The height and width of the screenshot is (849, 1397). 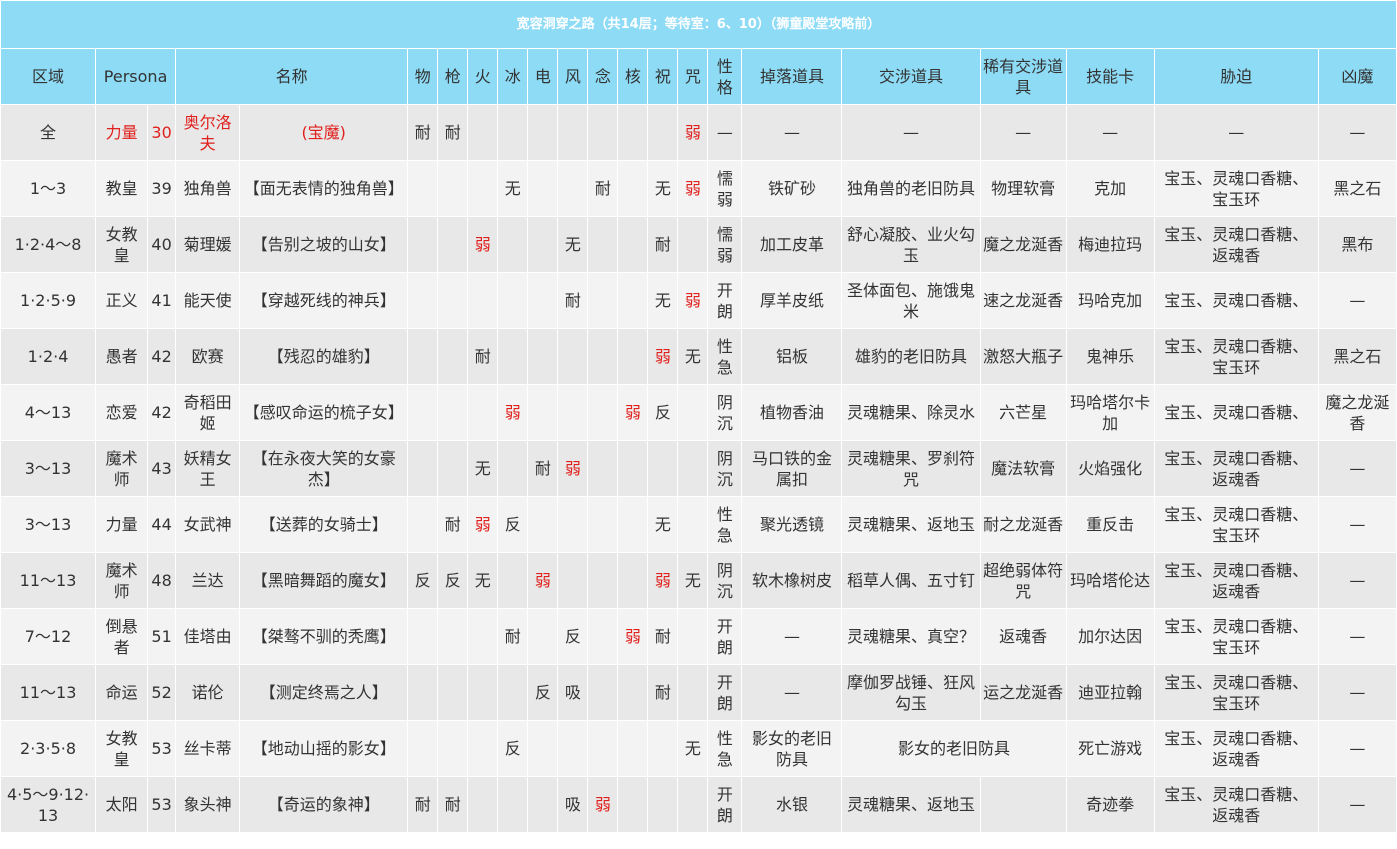 What do you see at coordinates (725, 524) in the screenshot?
I see `cell-personality: 性急` at bounding box center [725, 524].